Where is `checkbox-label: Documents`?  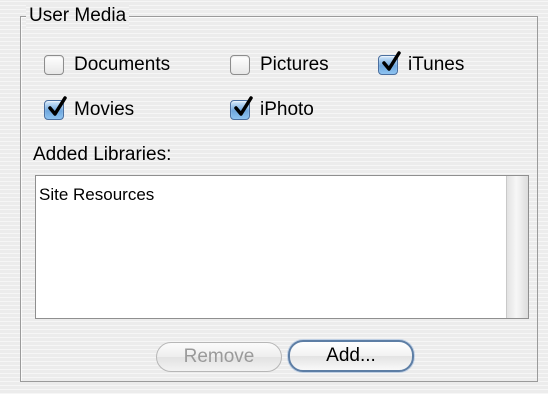
checkbox-label: Documents is located at coordinates (122, 64).